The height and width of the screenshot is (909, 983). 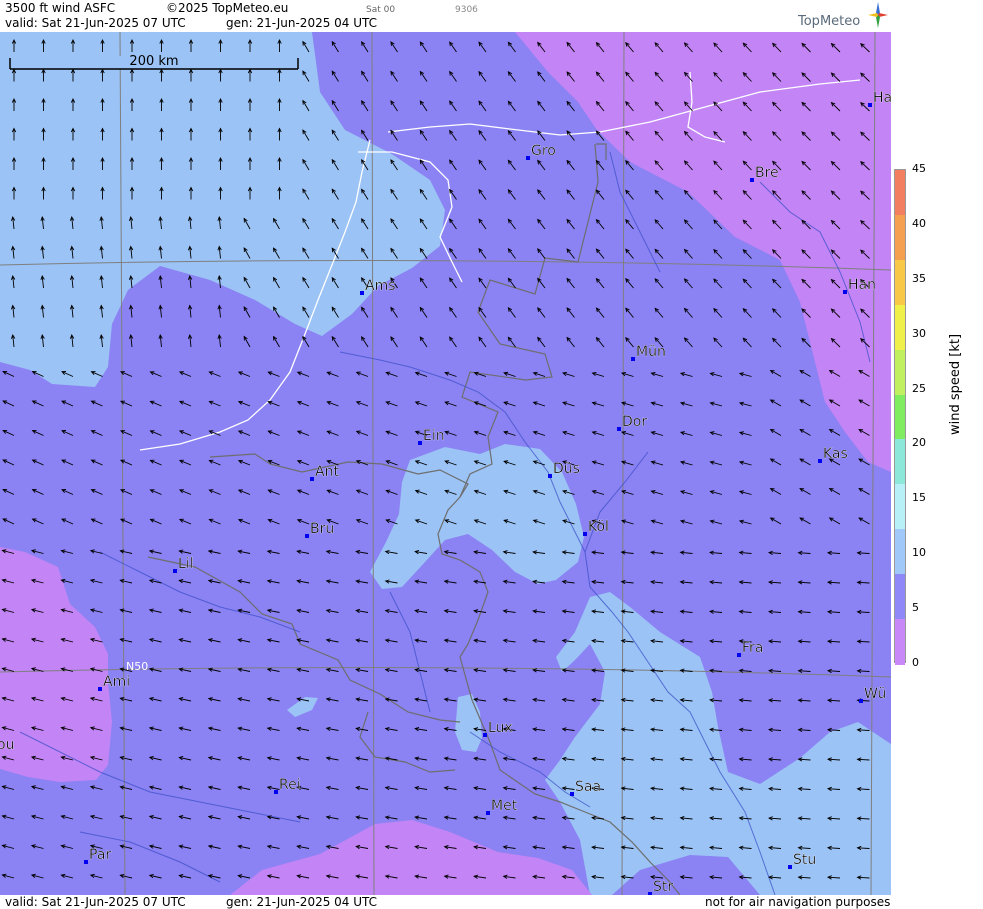 What do you see at coordinates (95, 902) in the screenshot?
I see `footer-valid-time: valid: Sat 21-Jun-2025 07 UTC` at bounding box center [95, 902].